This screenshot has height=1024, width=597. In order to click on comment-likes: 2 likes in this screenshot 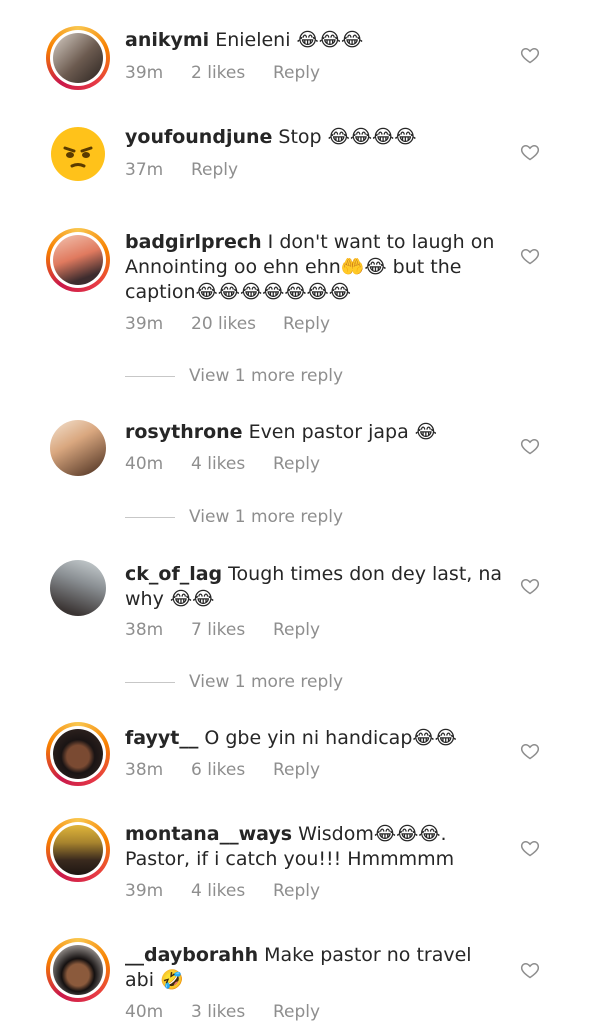, I will do `click(232, 73)`.